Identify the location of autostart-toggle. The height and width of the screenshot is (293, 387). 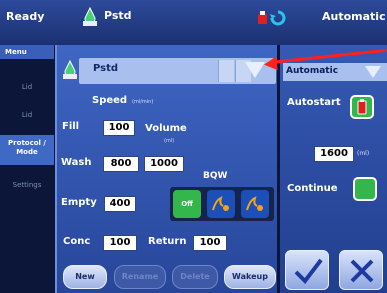
(362, 107).